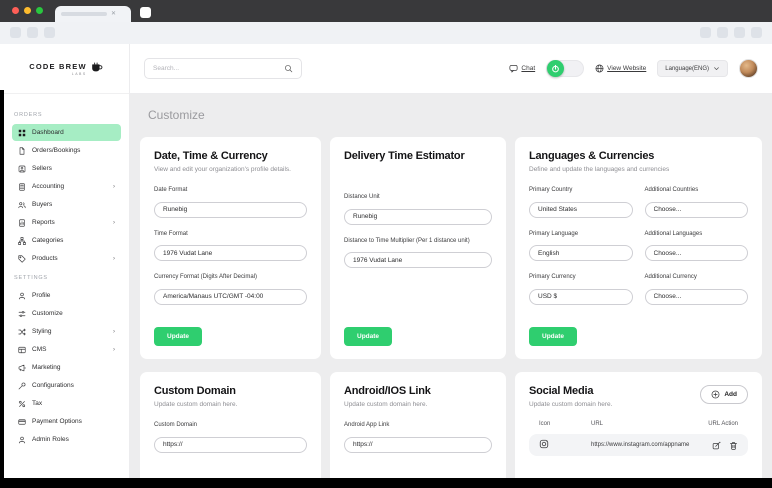 This screenshot has width=772, height=488. Describe the element at coordinates (581, 296) in the screenshot. I see `primary-currency-select` at that location.